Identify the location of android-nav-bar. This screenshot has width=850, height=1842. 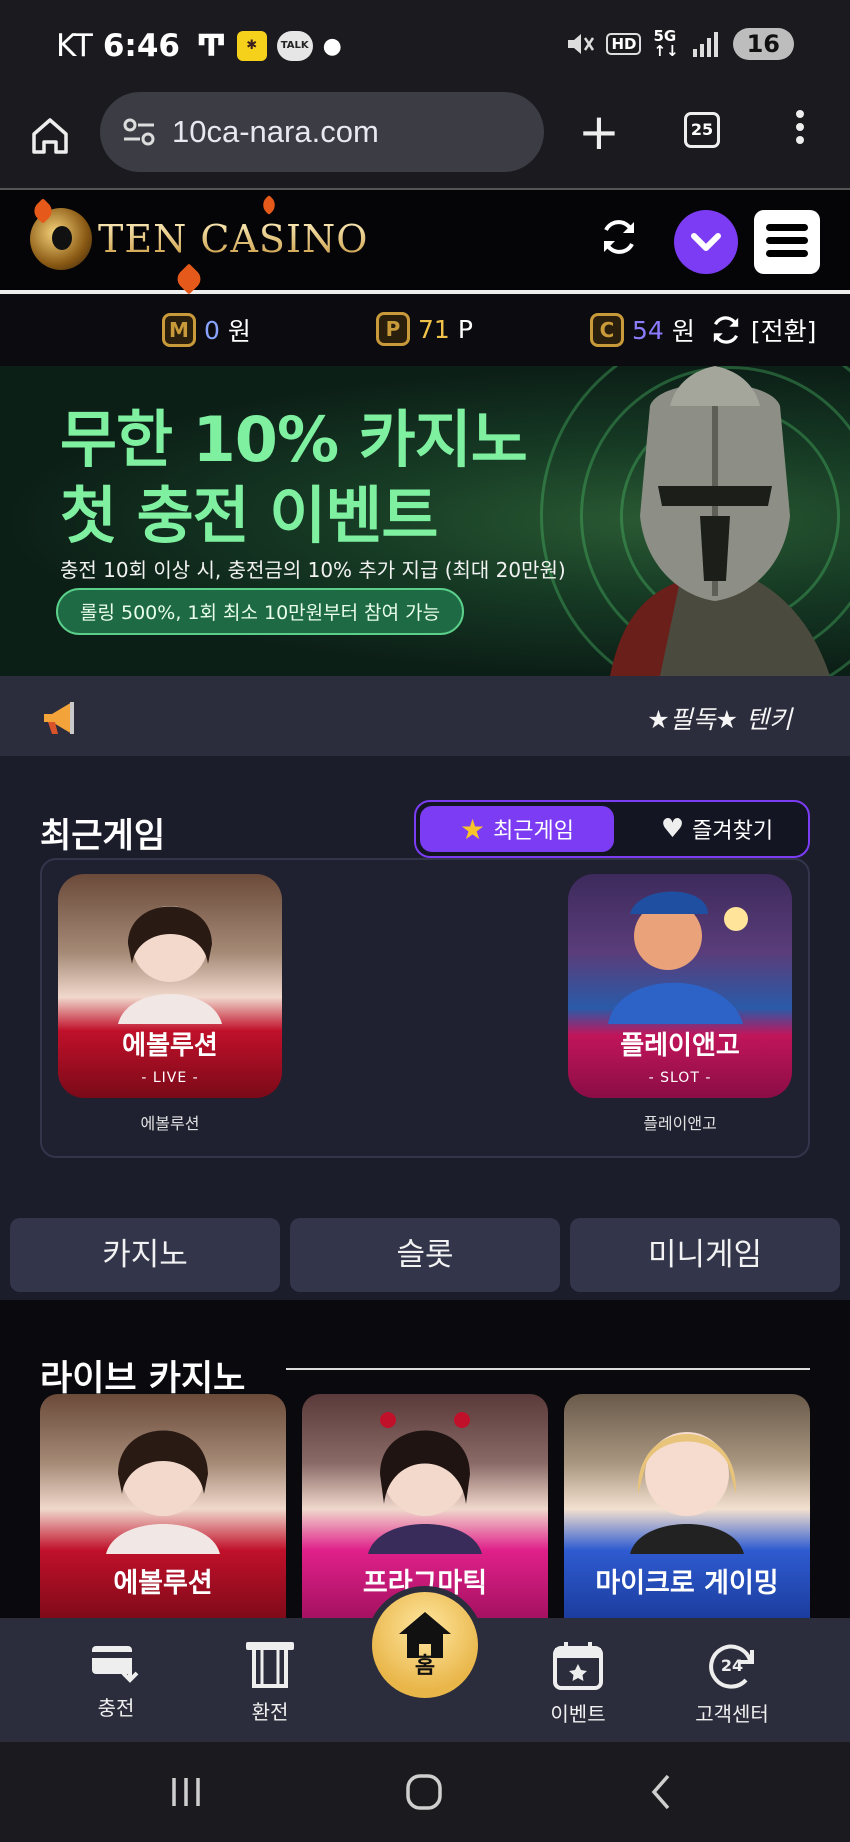
(425, 1792).